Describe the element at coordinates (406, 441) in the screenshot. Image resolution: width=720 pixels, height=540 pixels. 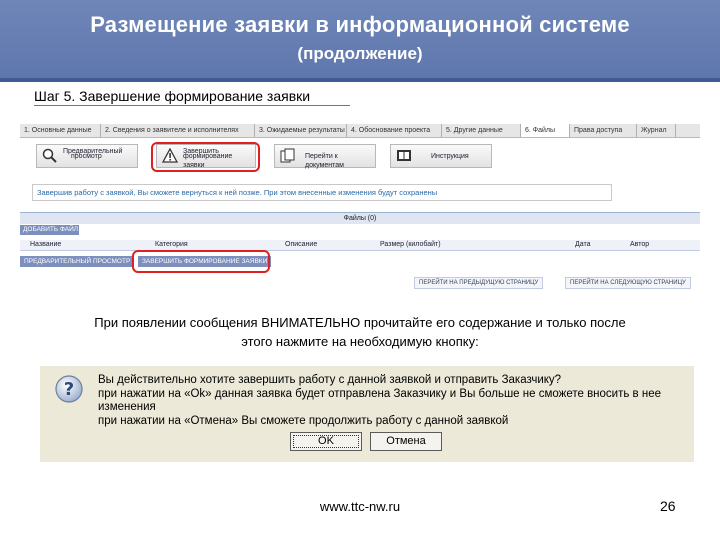
I see `cancel-button: Отмена` at that location.